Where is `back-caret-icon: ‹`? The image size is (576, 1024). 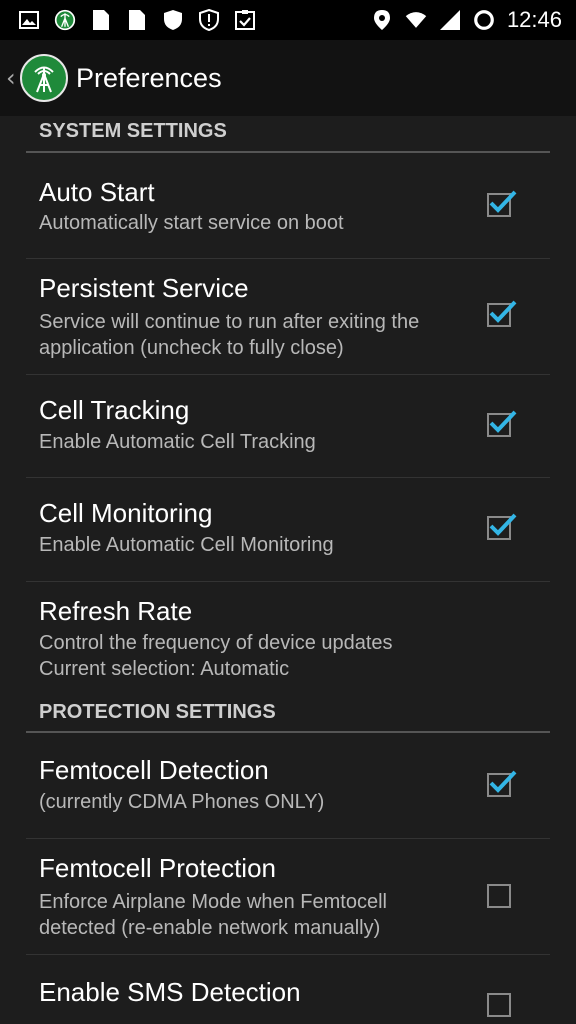
back-caret-icon: ‹ is located at coordinates (13, 78).